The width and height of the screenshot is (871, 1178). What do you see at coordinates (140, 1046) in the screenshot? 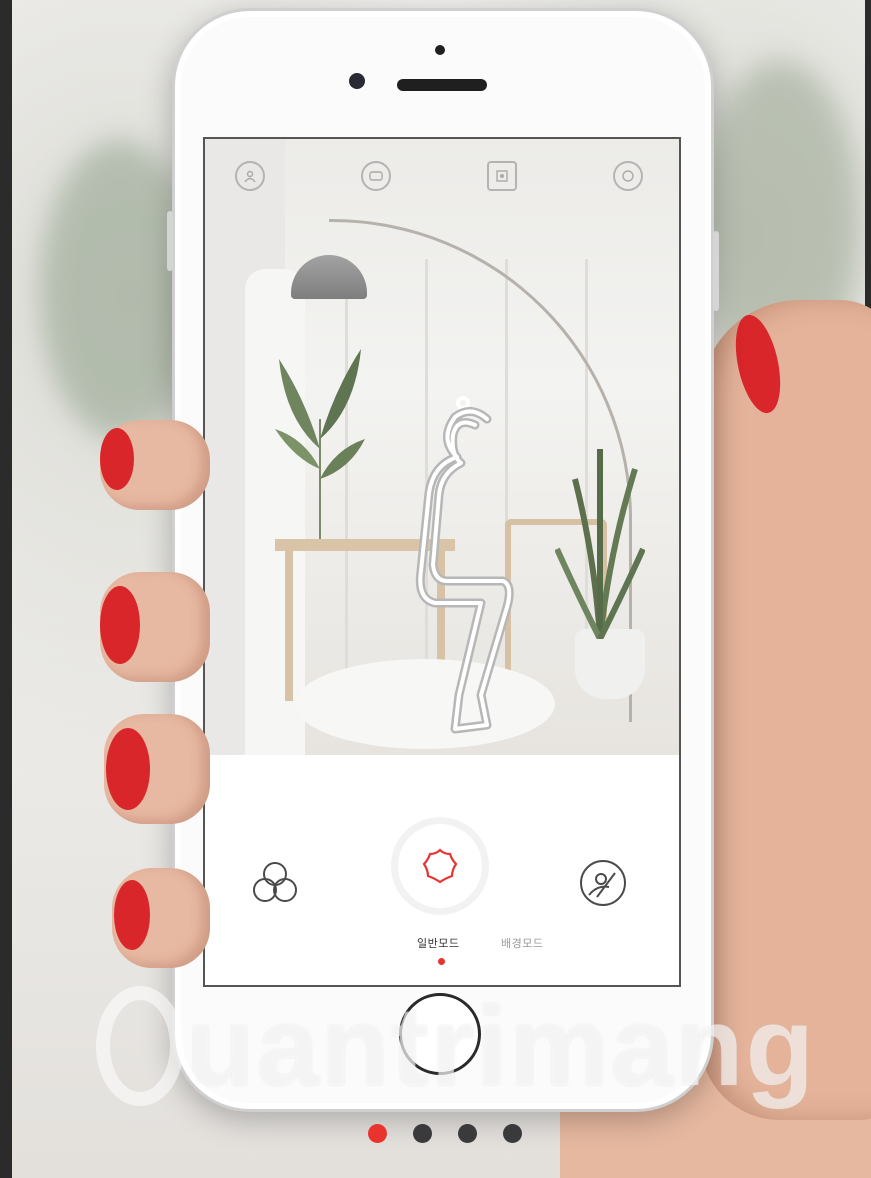
I see `watermark-logo-q-icon` at bounding box center [140, 1046].